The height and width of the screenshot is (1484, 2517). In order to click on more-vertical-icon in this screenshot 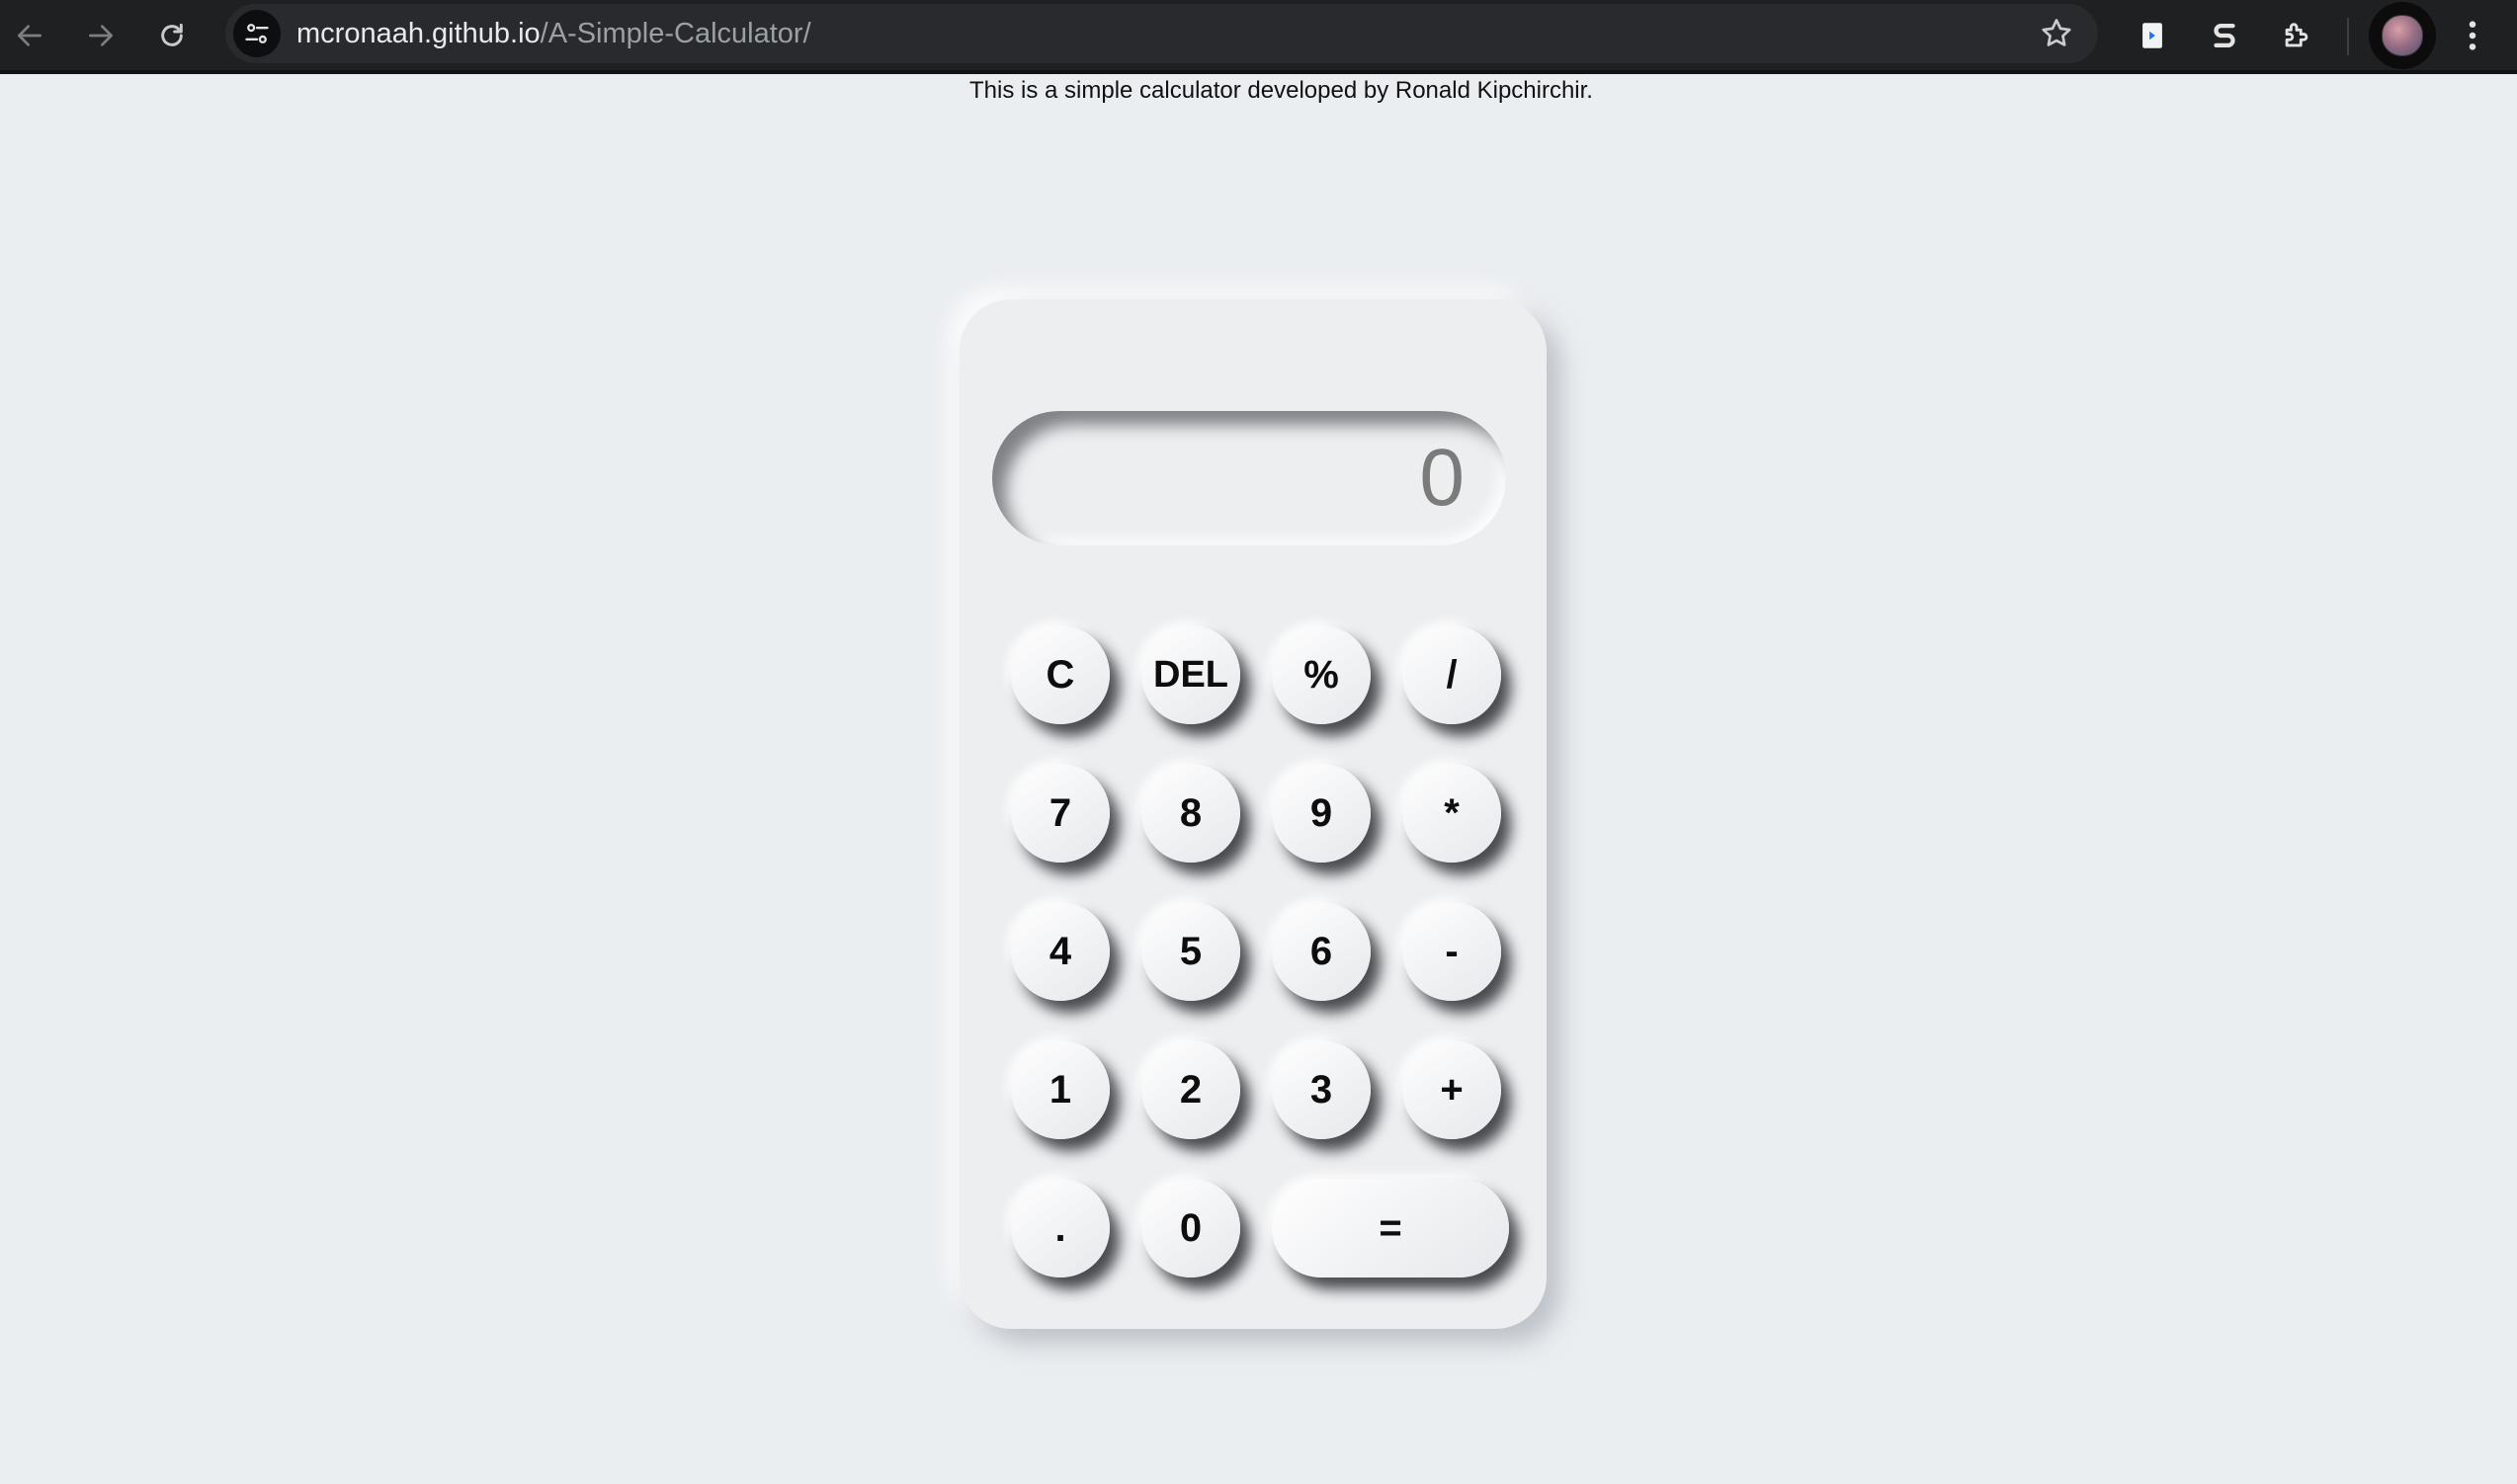, I will do `click(2473, 35)`.